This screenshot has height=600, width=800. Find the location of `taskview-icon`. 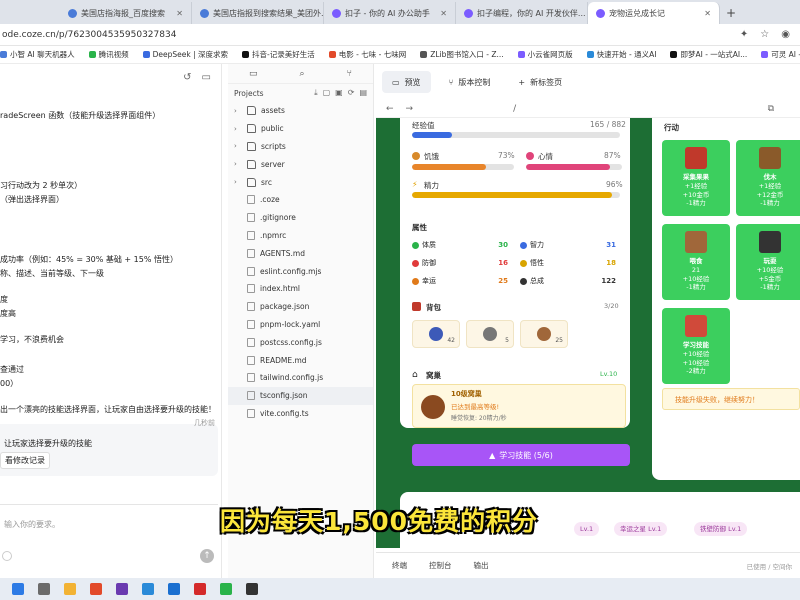

taskview-icon is located at coordinates (44, 589).